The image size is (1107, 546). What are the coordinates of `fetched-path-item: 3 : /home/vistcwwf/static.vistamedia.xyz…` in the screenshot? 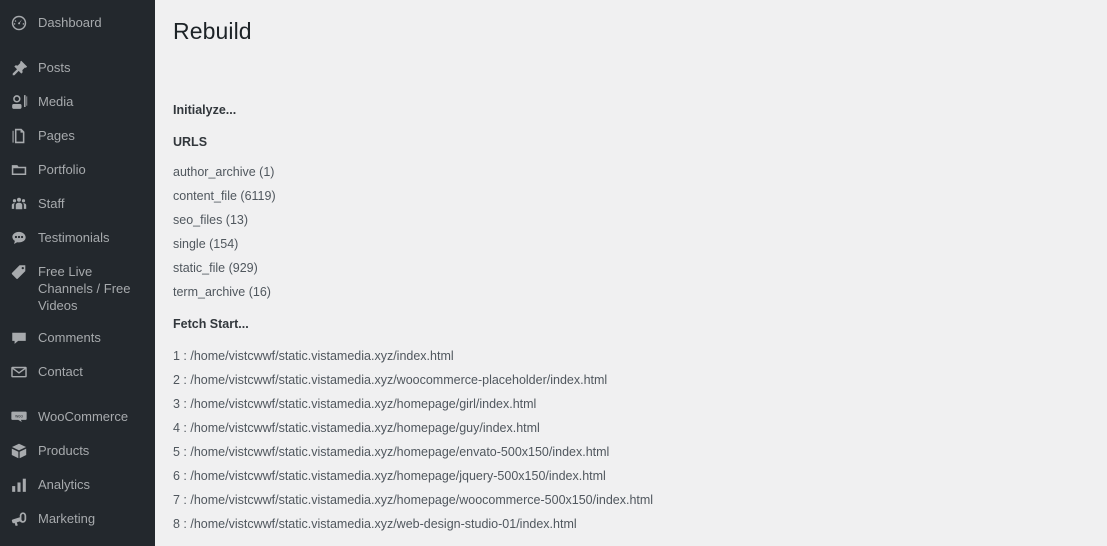 It's located at (355, 404).